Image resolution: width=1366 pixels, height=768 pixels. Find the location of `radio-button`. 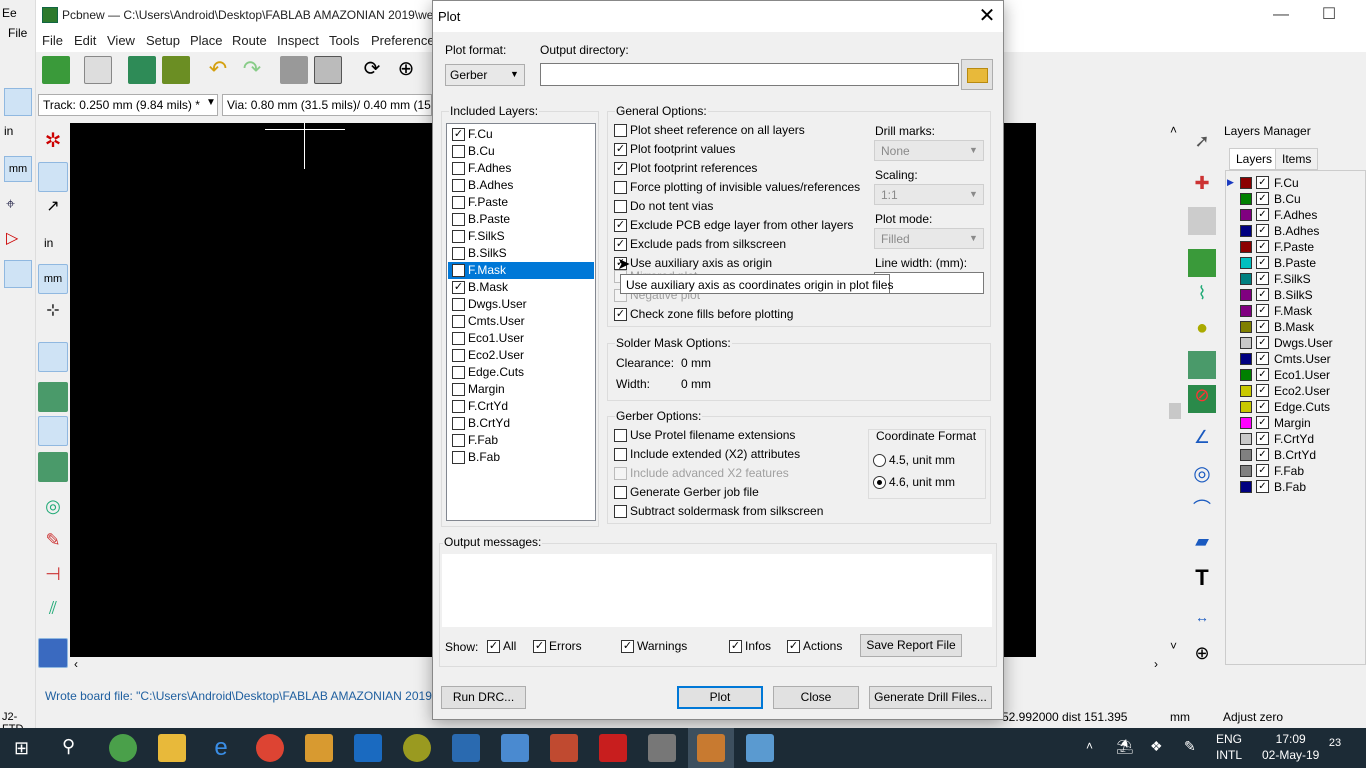

radio-button is located at coordinates (879, 460).